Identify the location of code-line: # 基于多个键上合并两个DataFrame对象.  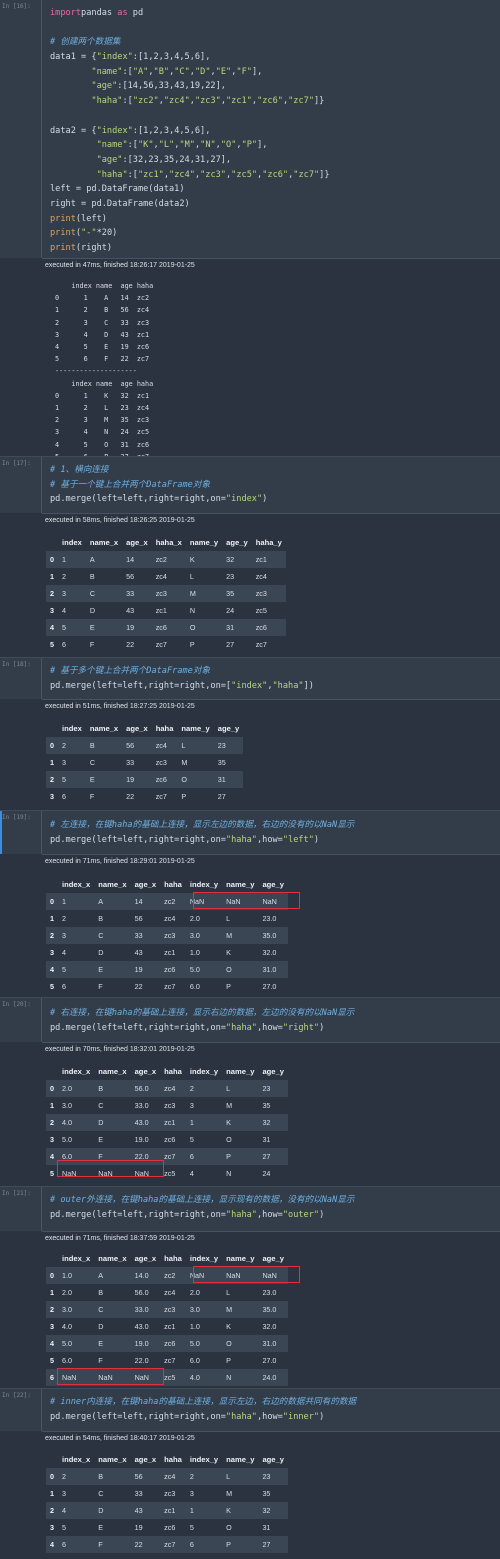
(182, 671).